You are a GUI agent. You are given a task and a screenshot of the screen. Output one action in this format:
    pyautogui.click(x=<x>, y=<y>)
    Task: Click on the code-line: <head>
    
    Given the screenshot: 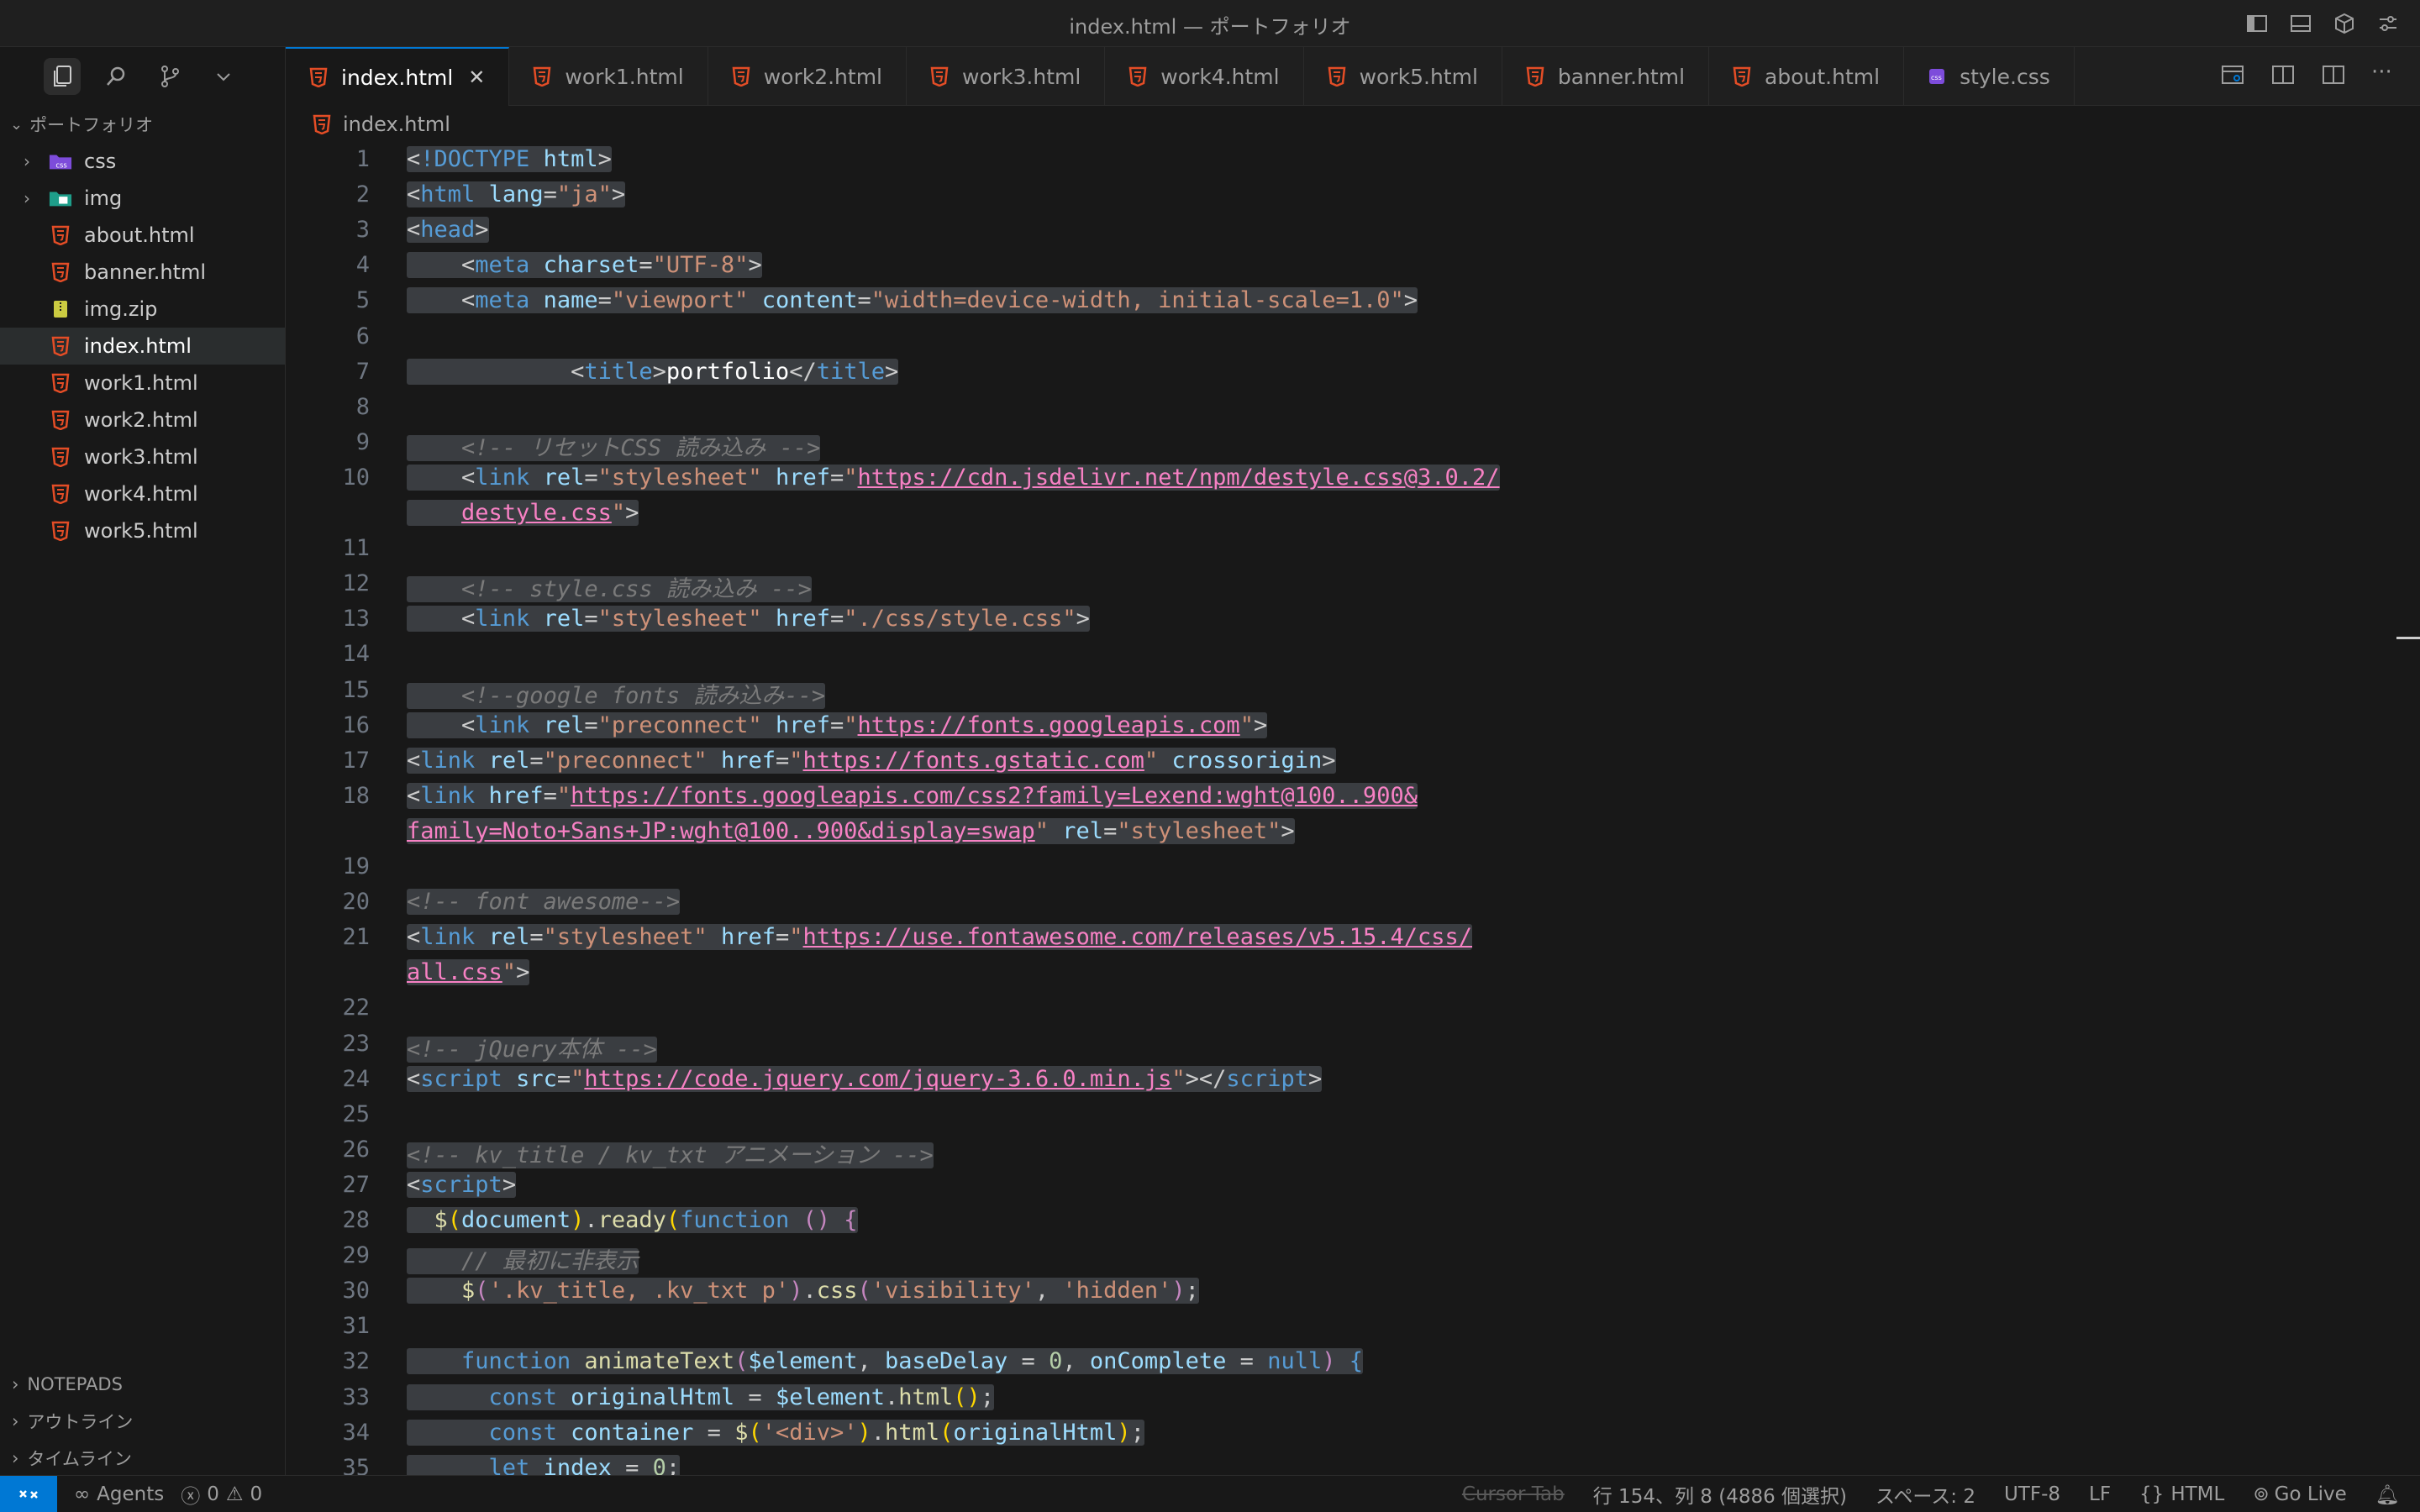 What is the action you would take?
    pyautogui.click(x=448, y=230)
    